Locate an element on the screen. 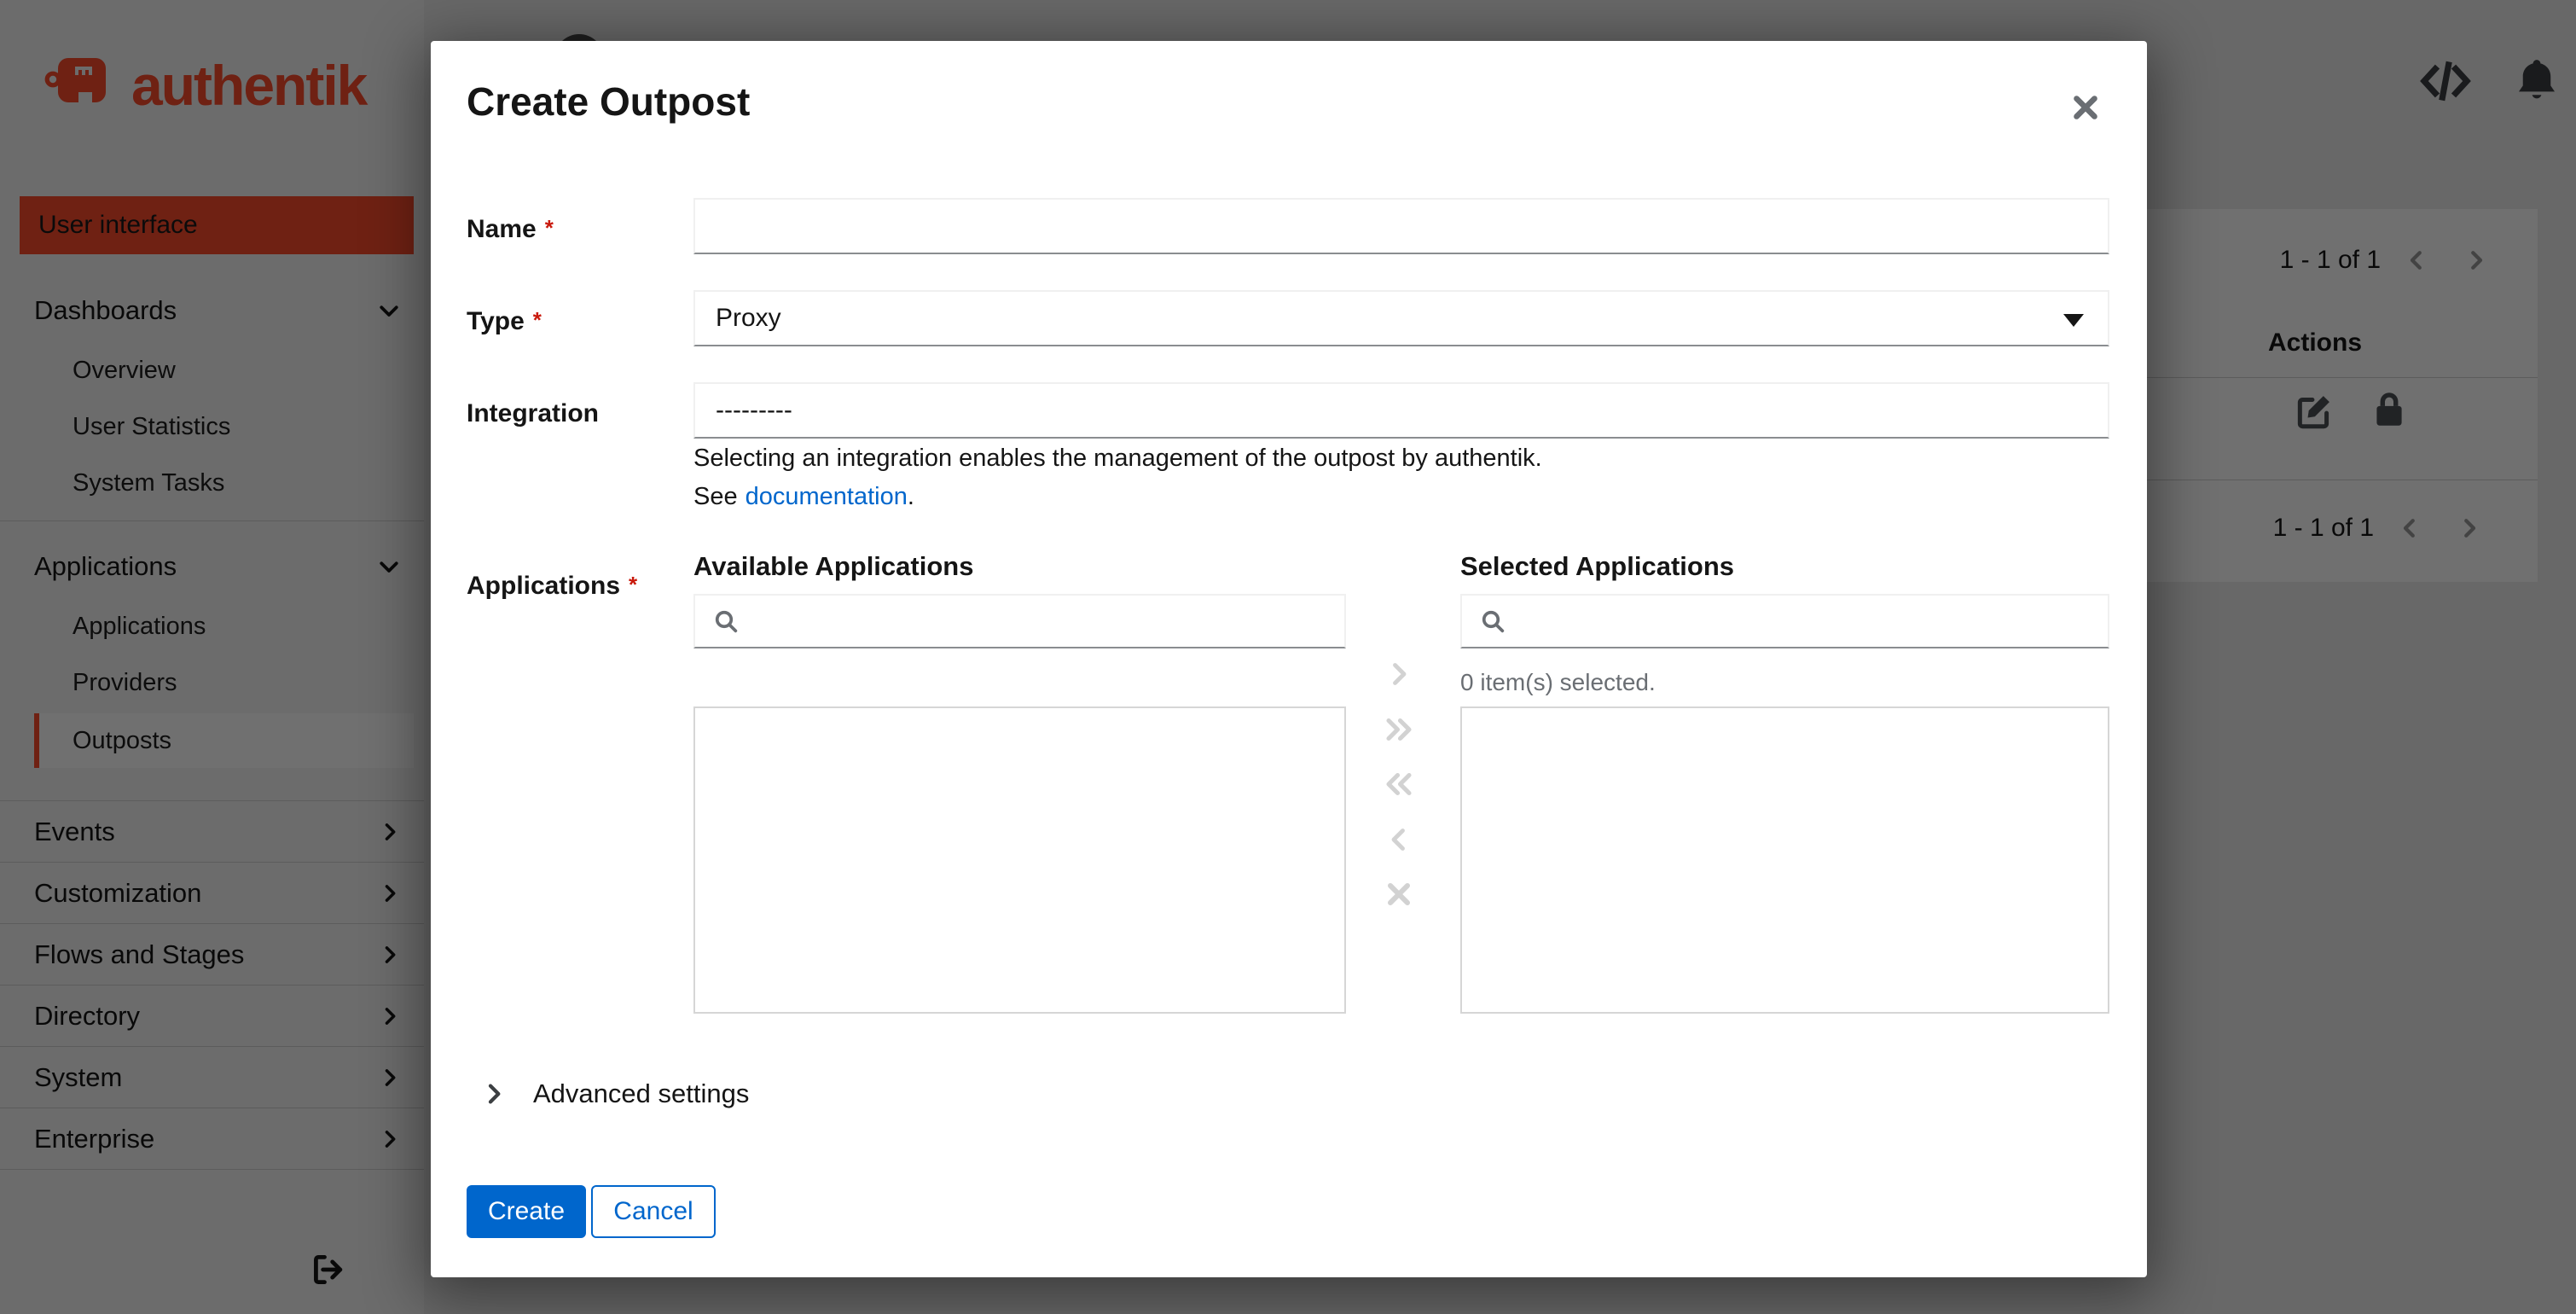 The width and height of the screenshot is (2576, 1314). remove-selected-button is located at coordinates (1399, 839).